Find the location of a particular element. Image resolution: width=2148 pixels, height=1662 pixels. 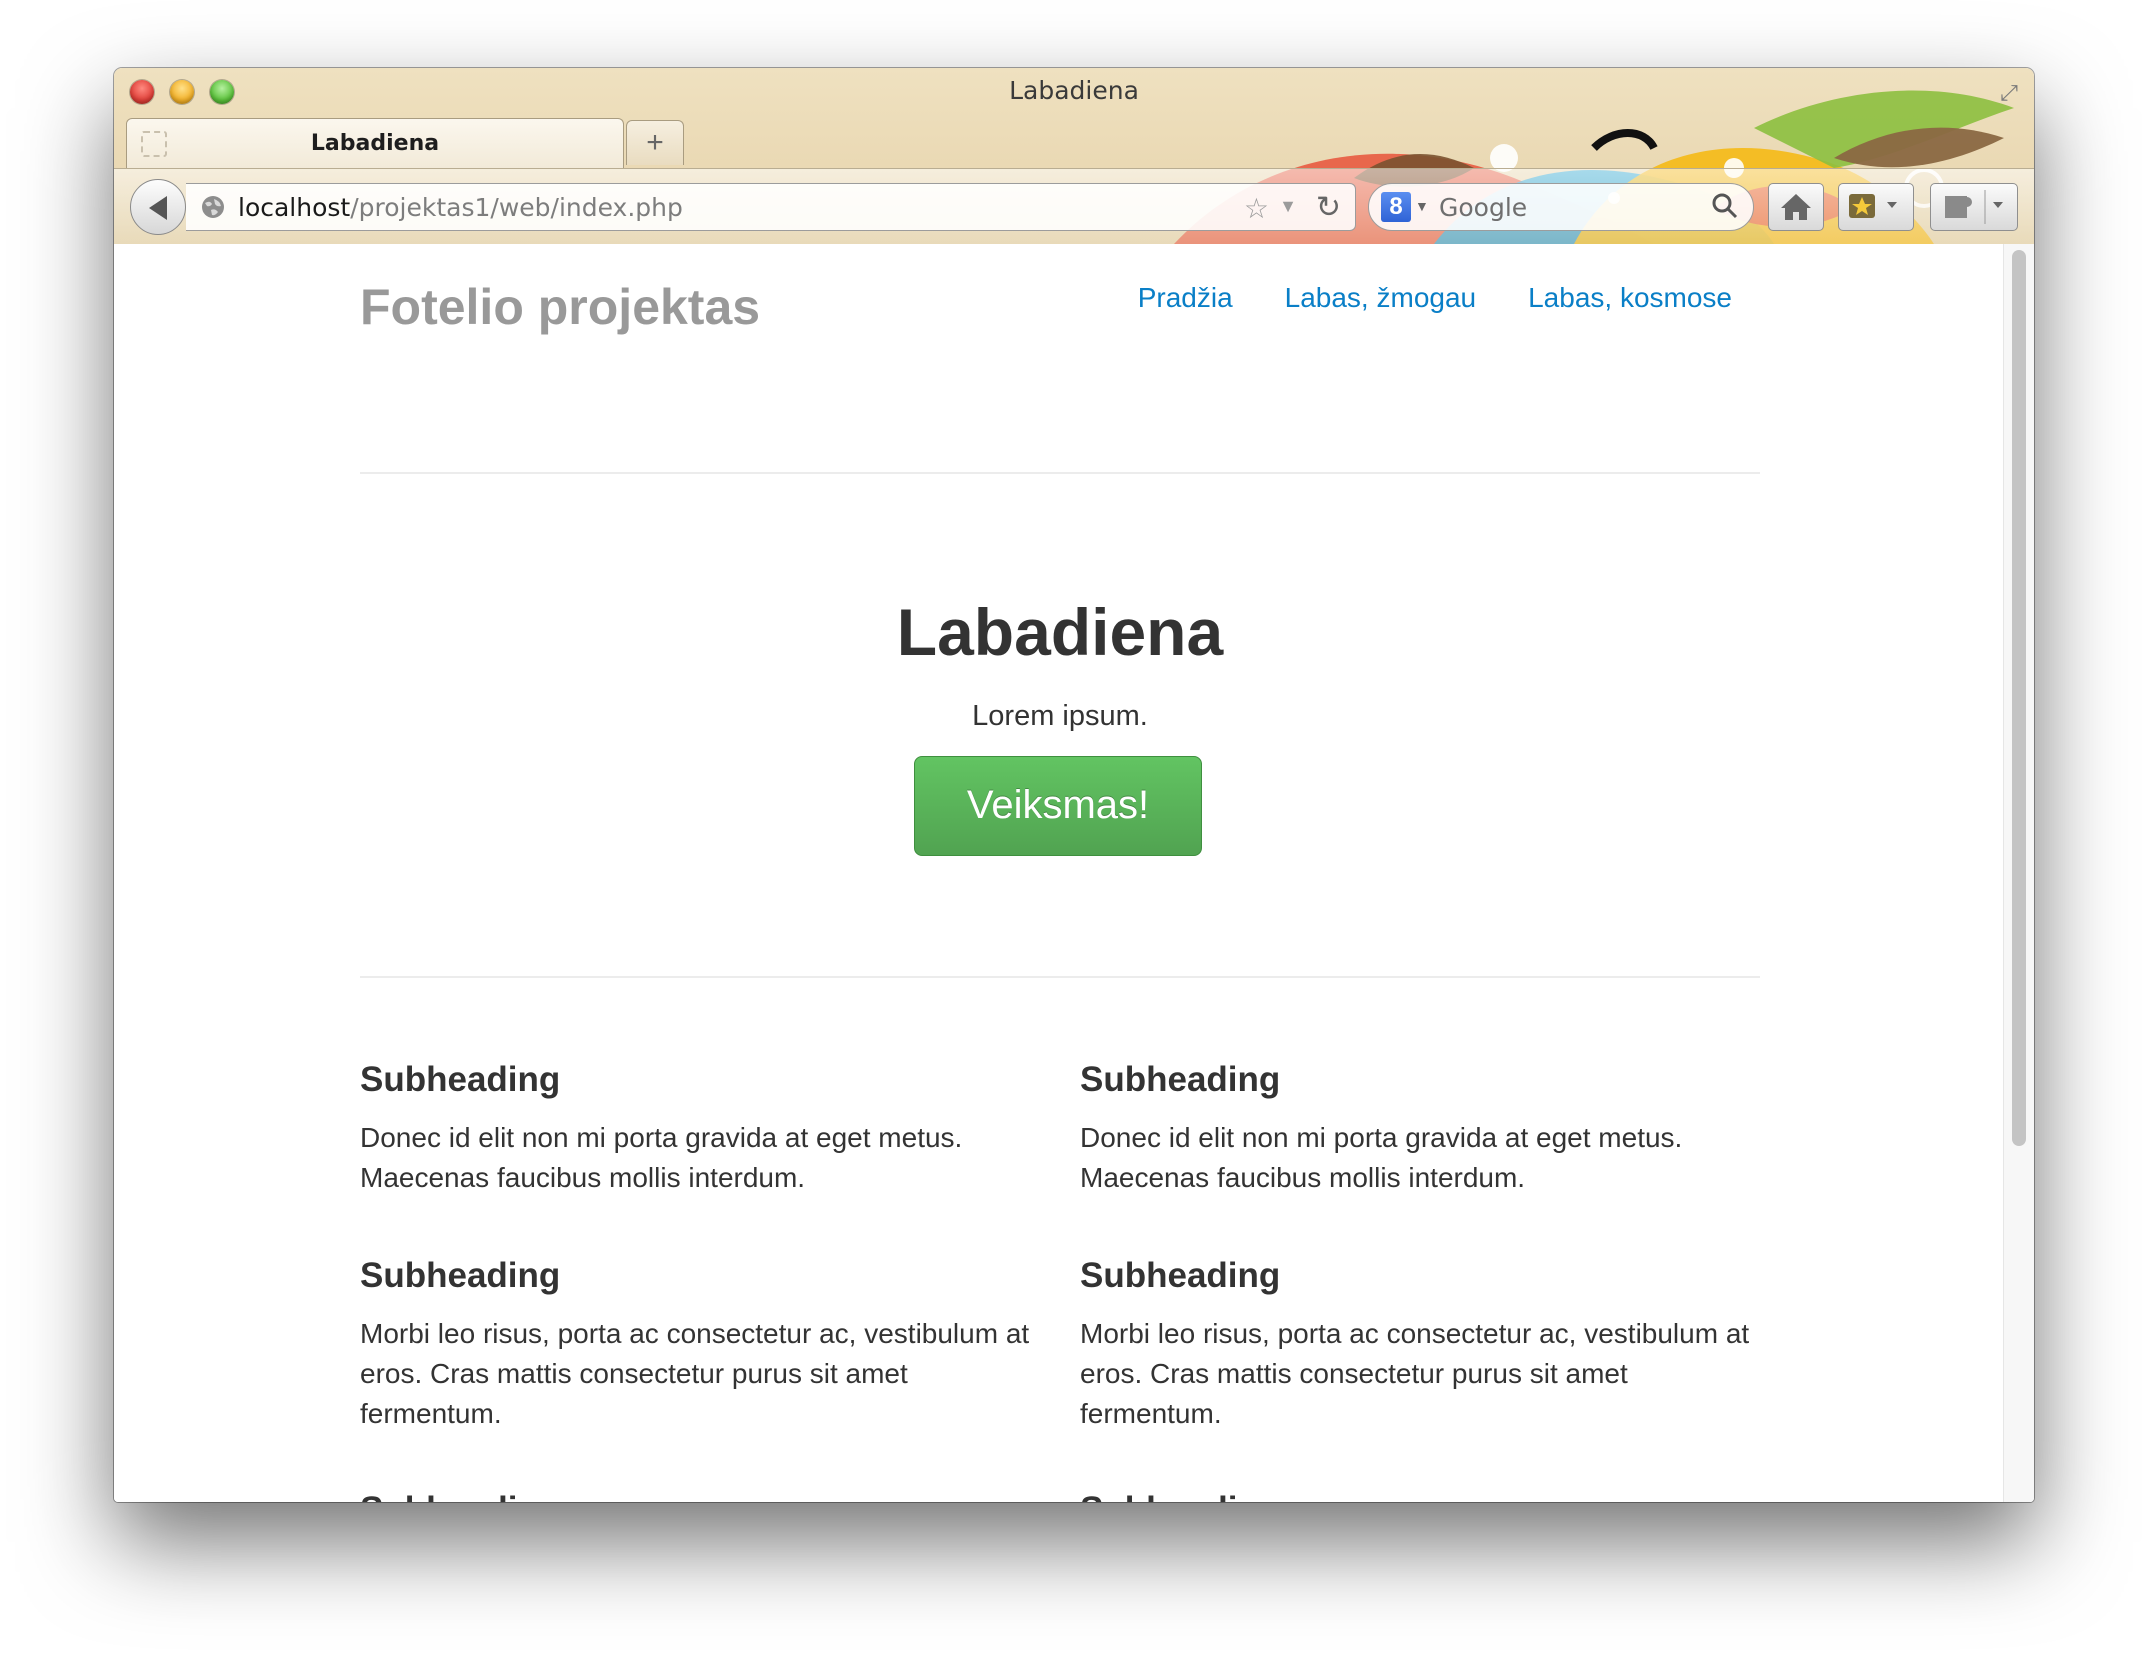

new-tab-button: + is located at coordinates (655, 142).